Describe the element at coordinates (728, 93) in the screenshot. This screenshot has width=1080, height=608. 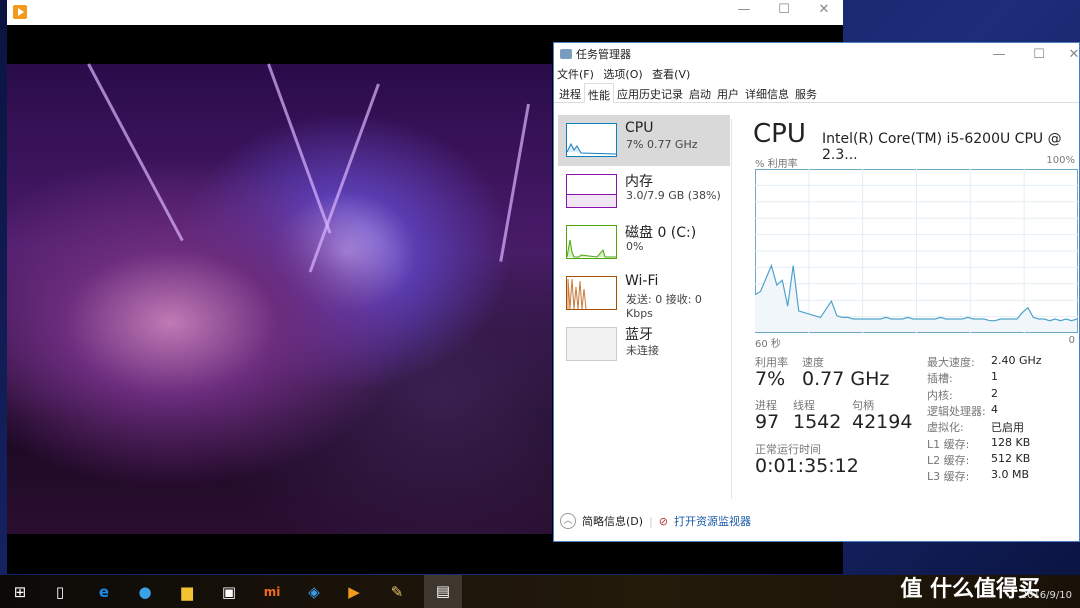
I see `tab-users: 用户` at that location.